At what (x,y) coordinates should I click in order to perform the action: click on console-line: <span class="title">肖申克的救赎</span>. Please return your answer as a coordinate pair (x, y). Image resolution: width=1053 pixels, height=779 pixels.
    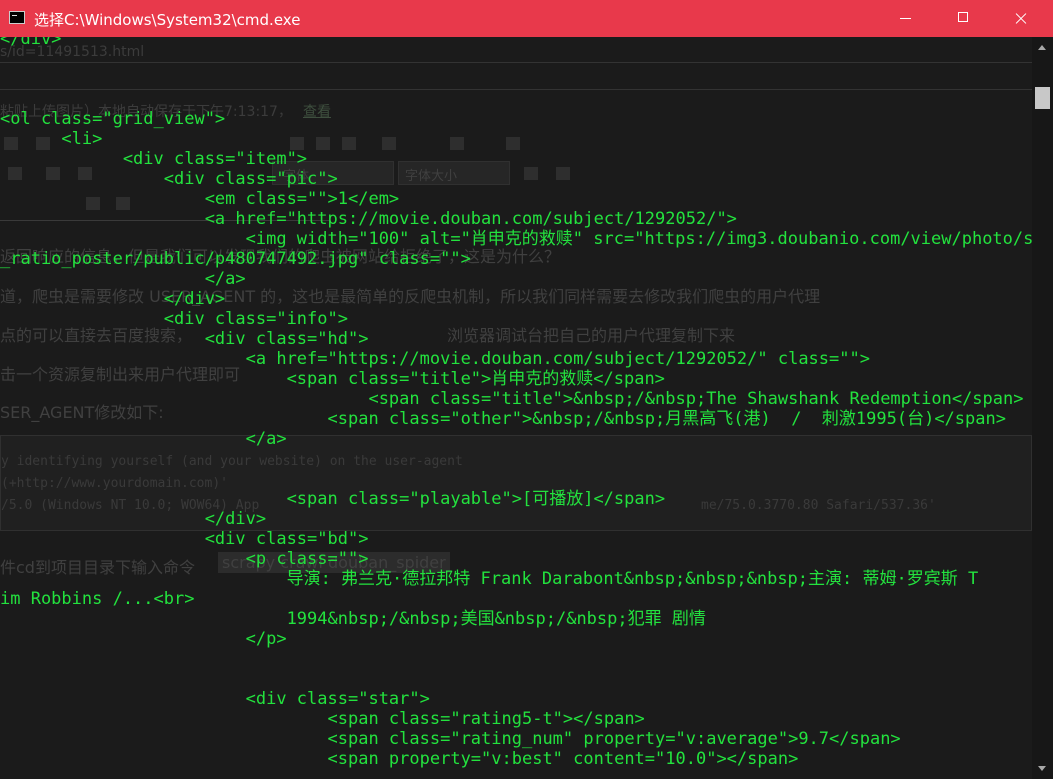
    Looking at the image, I should click on (332, 379).